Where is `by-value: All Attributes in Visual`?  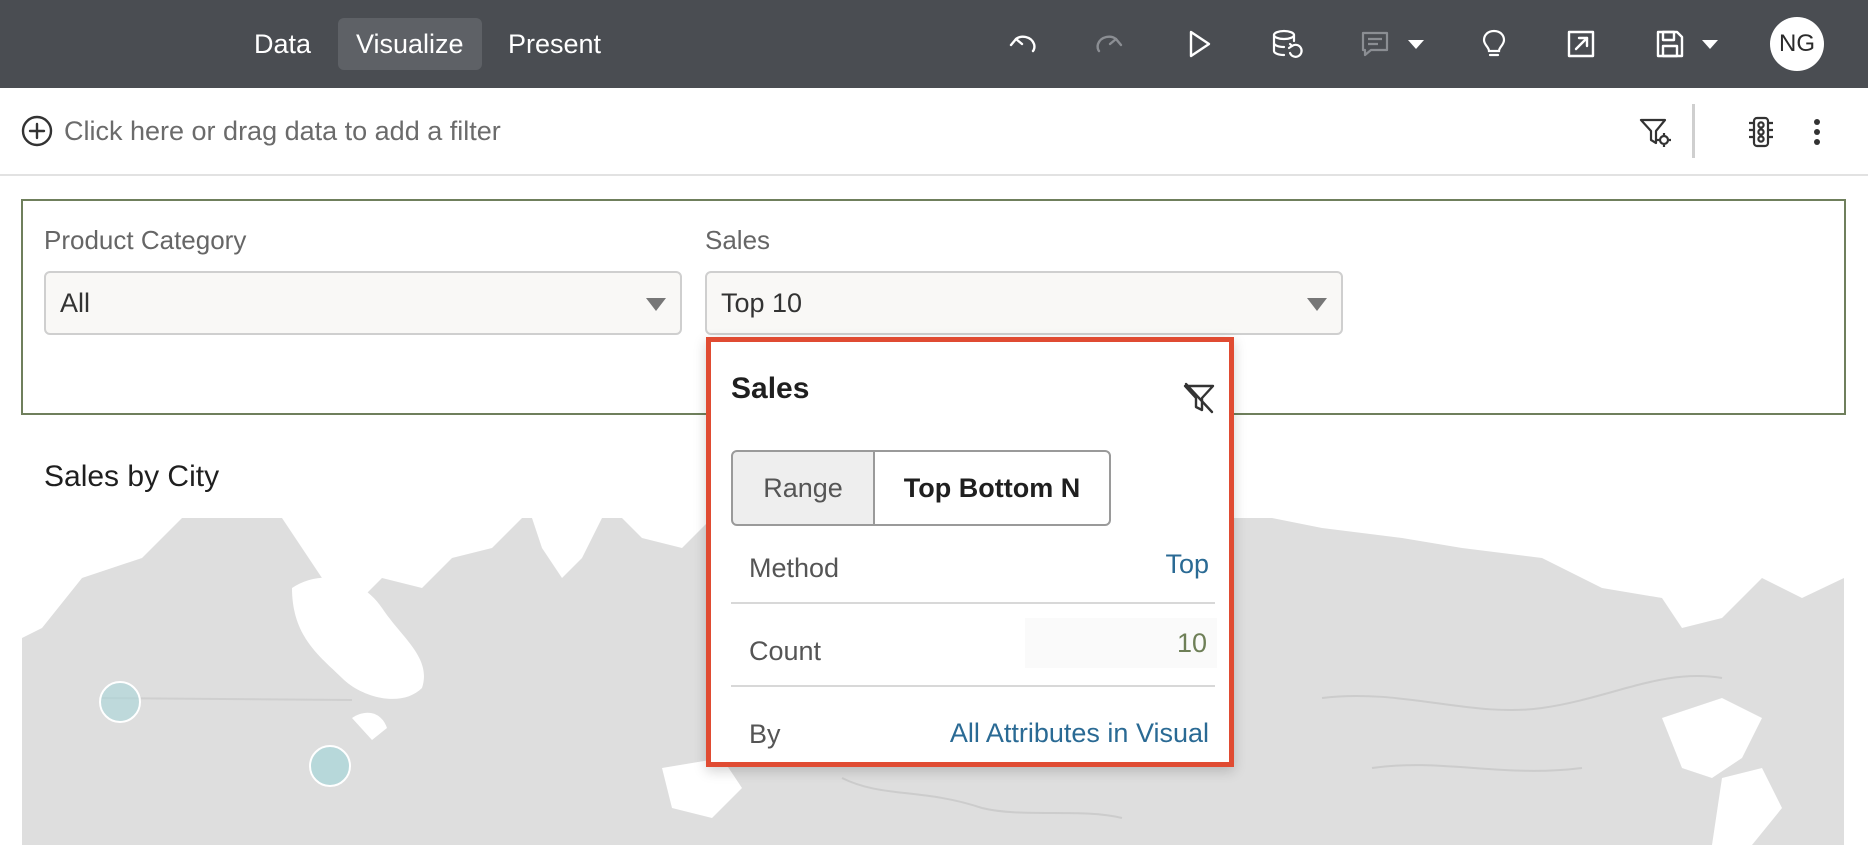 by-value: All Attributes in Visual is located at coordinates (1079, 733).